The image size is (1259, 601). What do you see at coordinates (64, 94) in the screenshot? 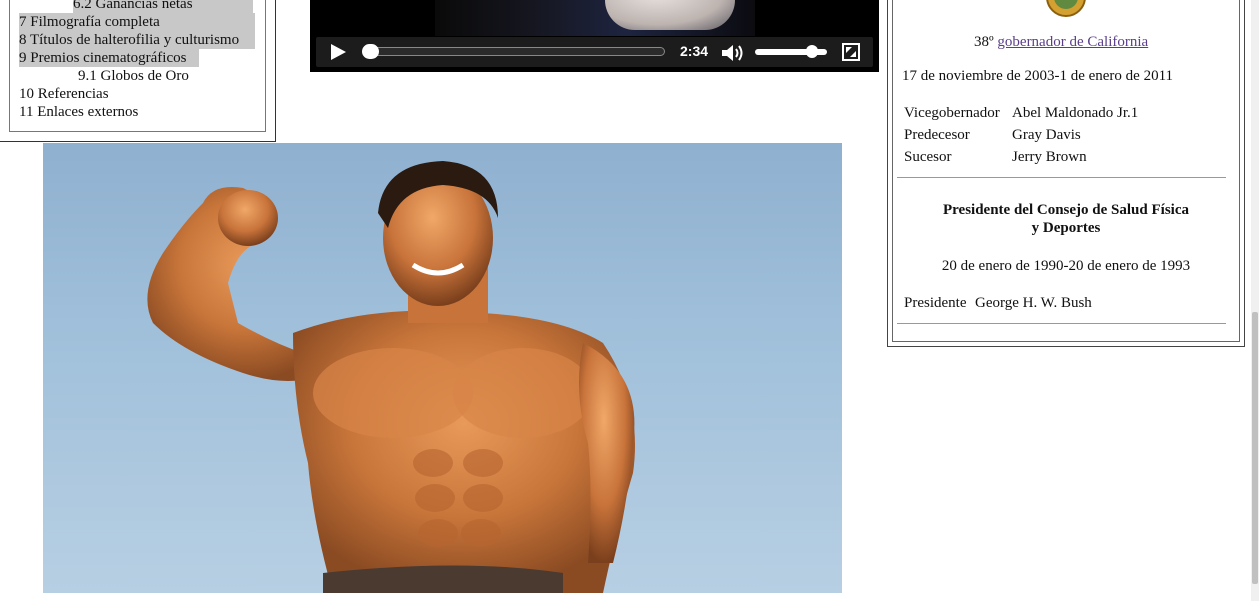
I see `toc-item-referencias: 10 Referencias` at bounding box center [64, 94].